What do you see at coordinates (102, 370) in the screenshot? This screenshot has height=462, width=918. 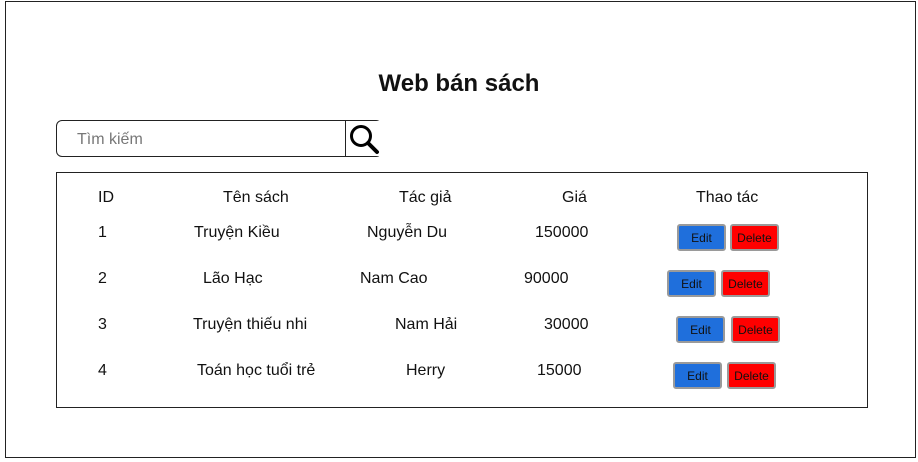 I see `table-row-id: 4` at bounding box center [102, 370].